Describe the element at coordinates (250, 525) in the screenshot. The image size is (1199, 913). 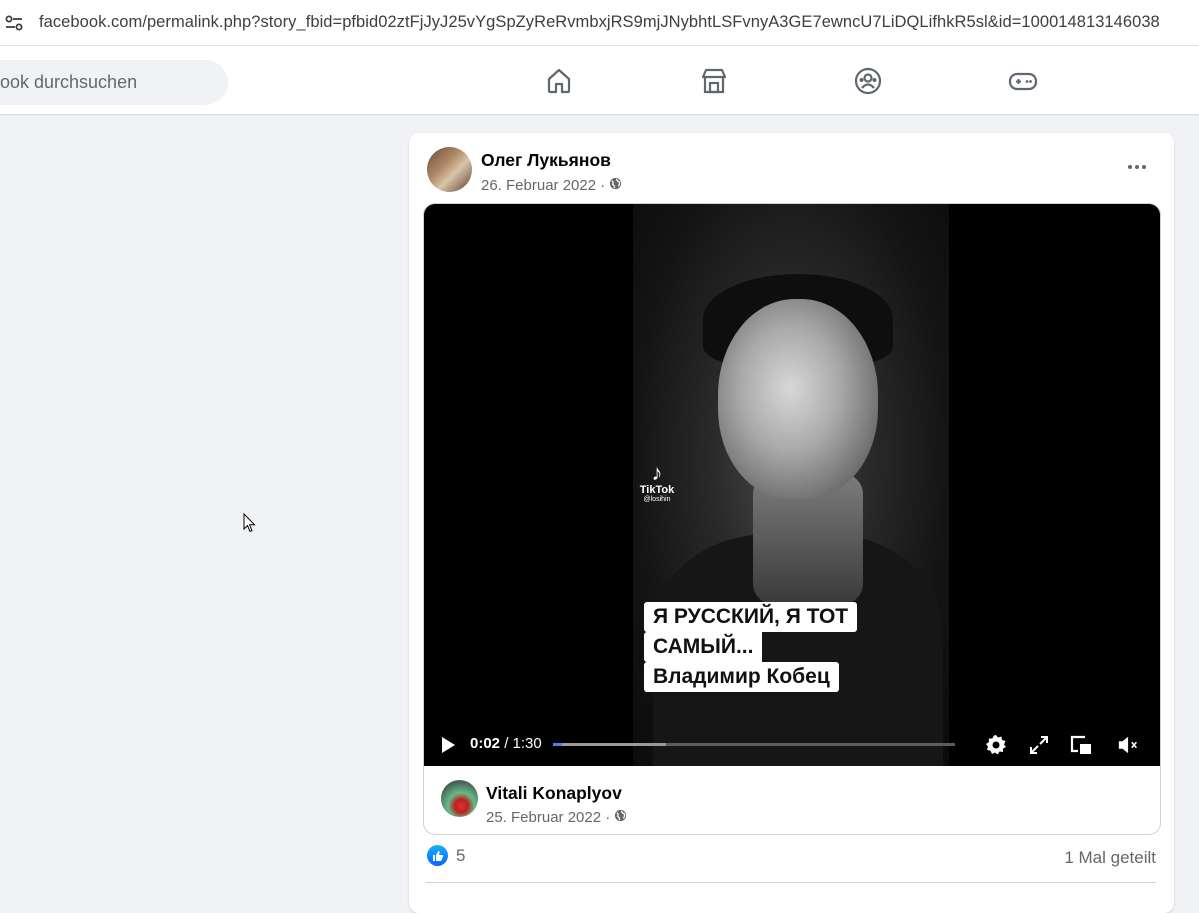
I see `mouse-cursor-icon` at that location.